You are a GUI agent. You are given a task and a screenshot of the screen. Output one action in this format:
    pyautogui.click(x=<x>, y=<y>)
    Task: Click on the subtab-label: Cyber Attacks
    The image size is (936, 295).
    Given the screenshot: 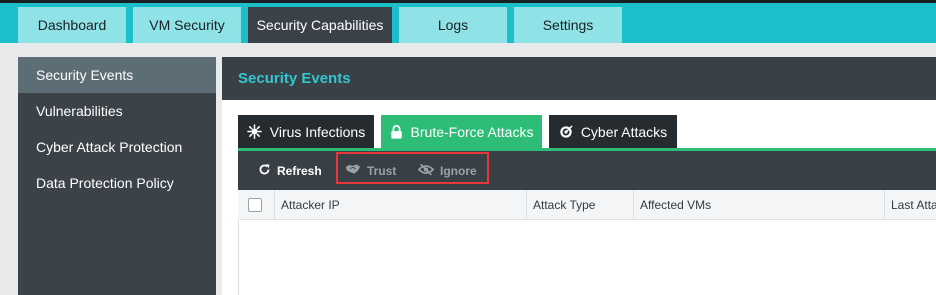 What is the action you would take?
    pyautogui.click(x=624, y=131)
    